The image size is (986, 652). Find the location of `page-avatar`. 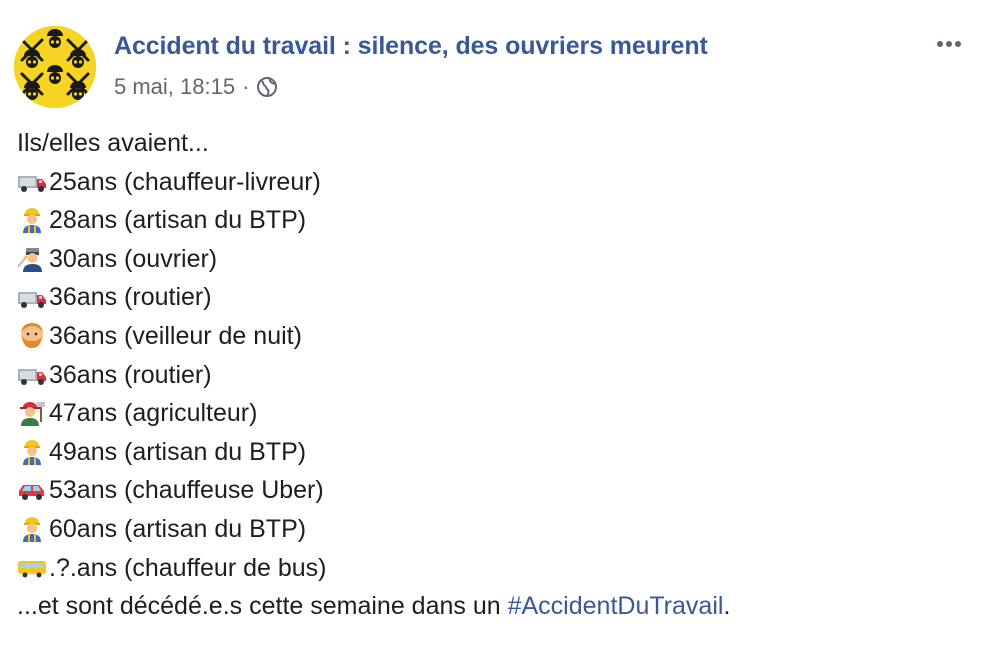

page-avatar is located at coordinates (55, 67).